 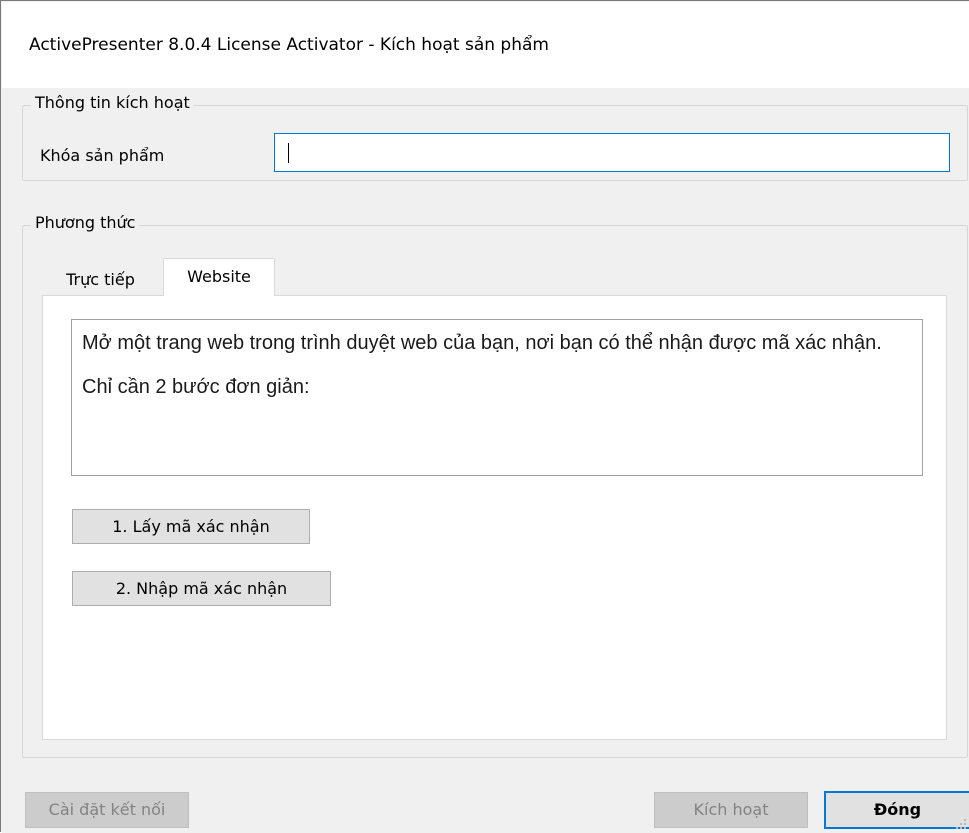 I want to click on connection-settings-button: Cài đặt kết nối, so click(x=107, y=810).